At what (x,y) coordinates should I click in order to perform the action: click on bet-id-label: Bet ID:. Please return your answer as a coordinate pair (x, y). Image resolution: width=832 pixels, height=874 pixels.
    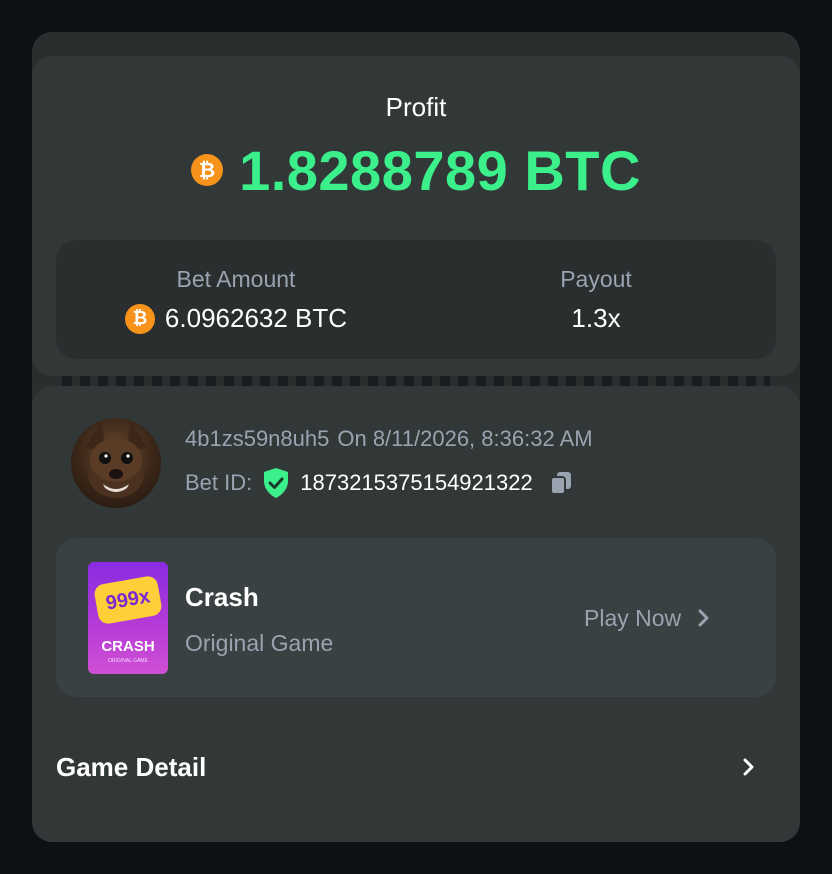
    Looking at the image, I should click on (219, 482).